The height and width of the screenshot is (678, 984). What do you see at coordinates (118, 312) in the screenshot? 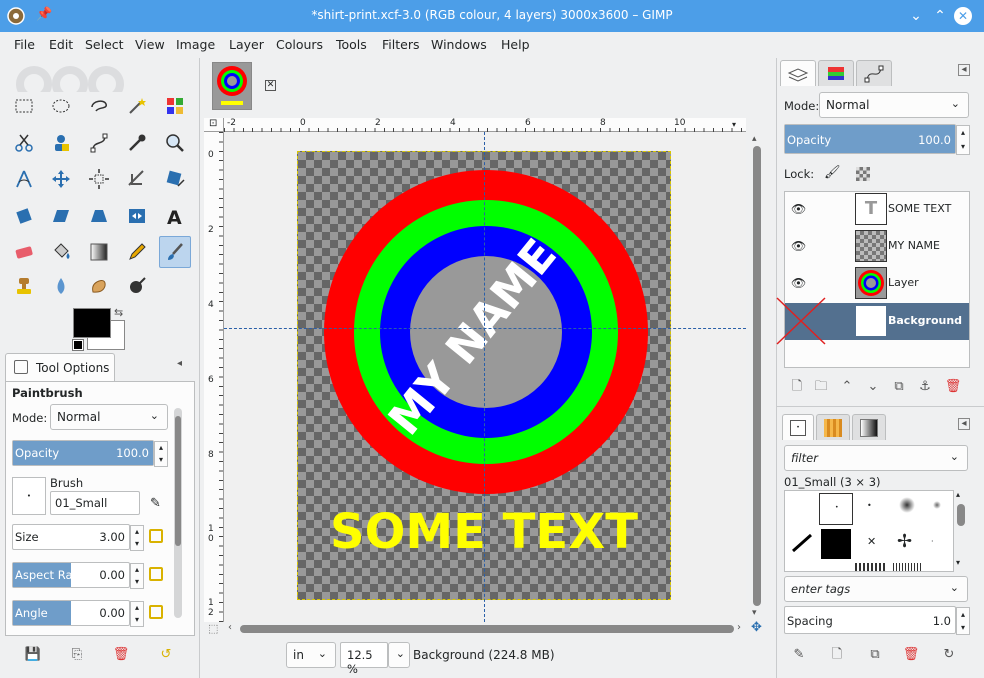
I see `swap-colors-icon: ⇆` at bounding box center [118, 312].